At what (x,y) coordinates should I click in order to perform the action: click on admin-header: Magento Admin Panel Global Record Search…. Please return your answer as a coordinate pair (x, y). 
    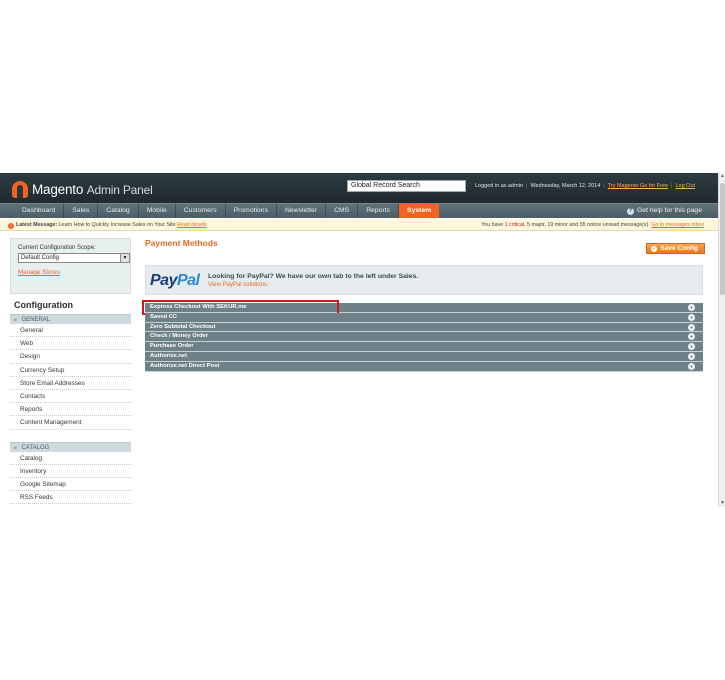
    Looking at the image, I should click on (359, 188).